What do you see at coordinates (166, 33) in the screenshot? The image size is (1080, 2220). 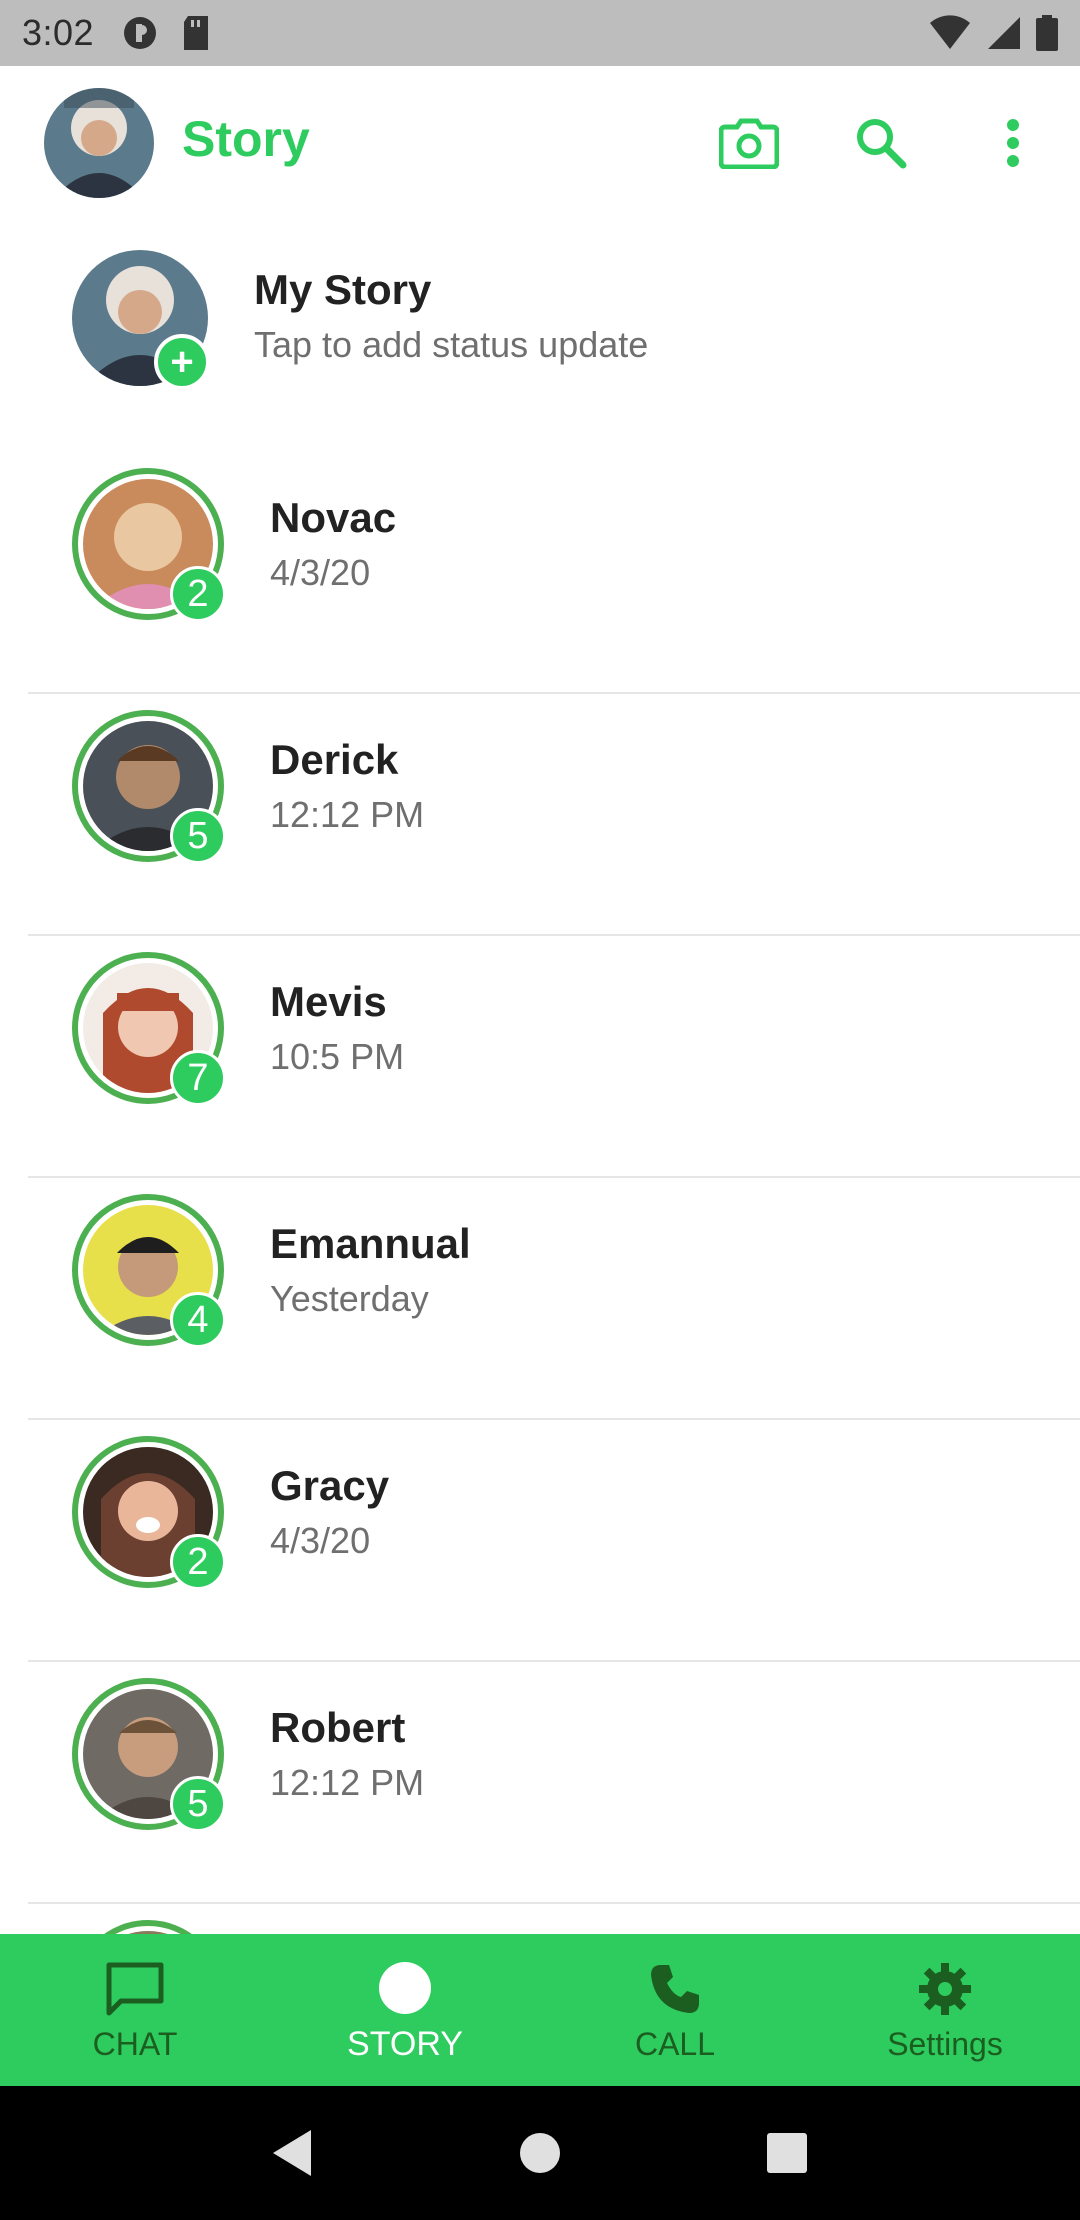 I see `status-left-icons` at bounding box center [166, 33].